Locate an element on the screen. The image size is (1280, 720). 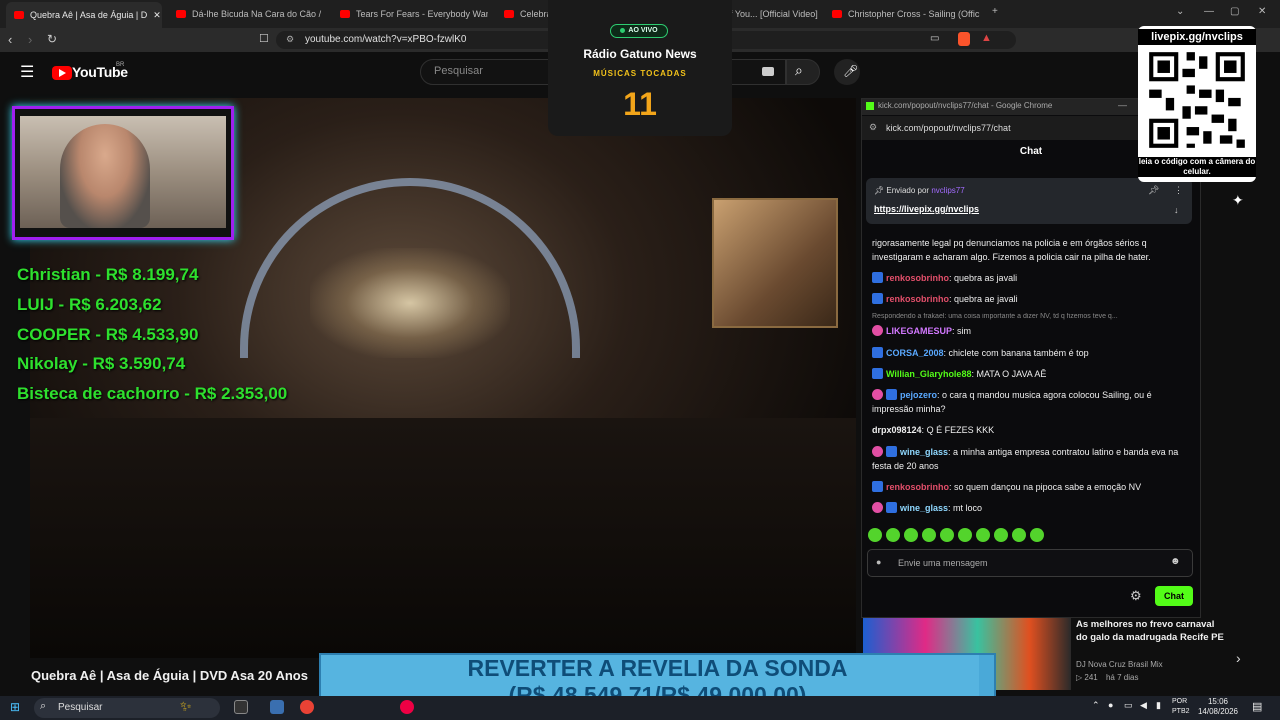
reload-icon: ↻ is located at coordinates (52, 39).